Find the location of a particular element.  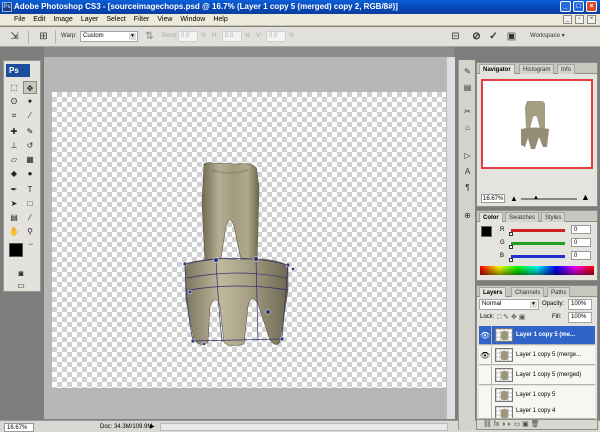

history-icon: ⌂ is located at coordinates (467, 127).